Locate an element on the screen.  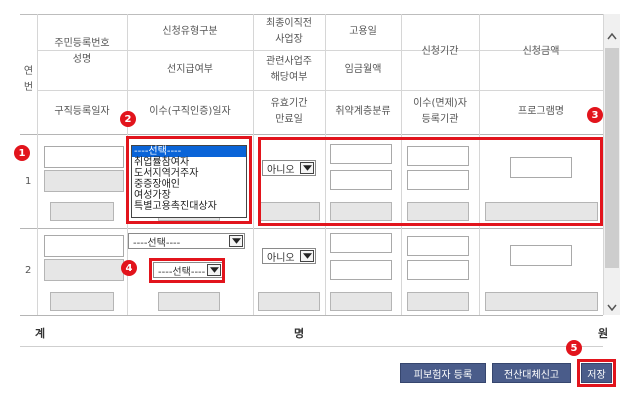
period-start-input is located at coordinates (438, 246).